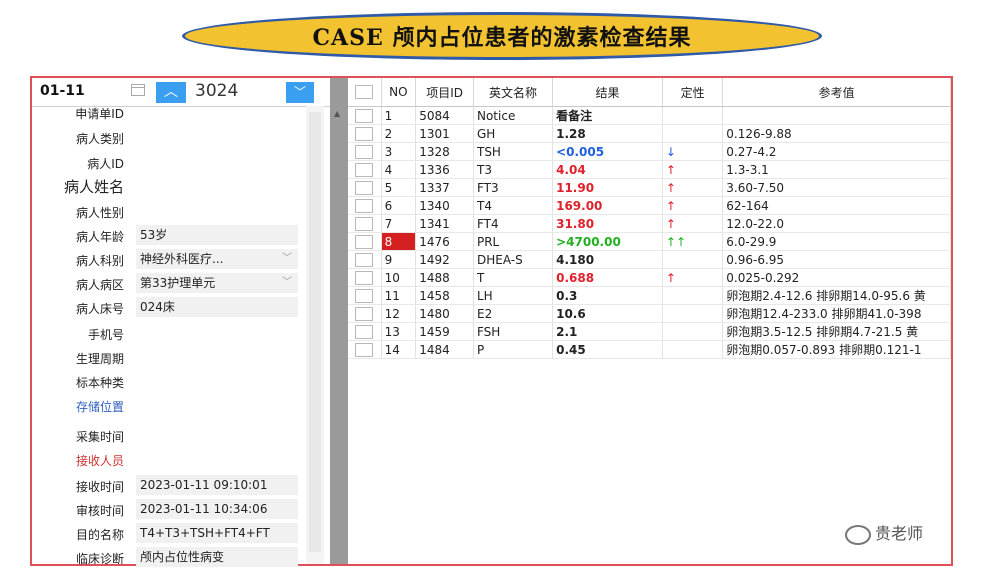 Image resolution: width=1000 pixels, height=577 pixels. I want to click on field-value: 2023-01-11 10:34:06, so click(217, 509).